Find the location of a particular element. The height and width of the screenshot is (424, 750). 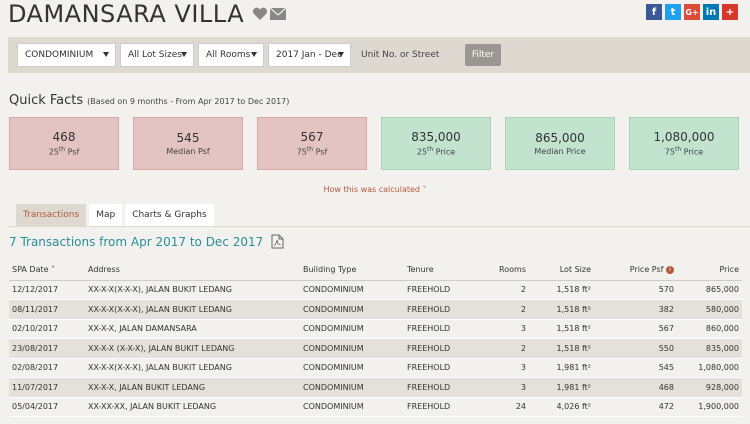

unit-search-input: Unit No. or Street is located at coordinates (407, 55).